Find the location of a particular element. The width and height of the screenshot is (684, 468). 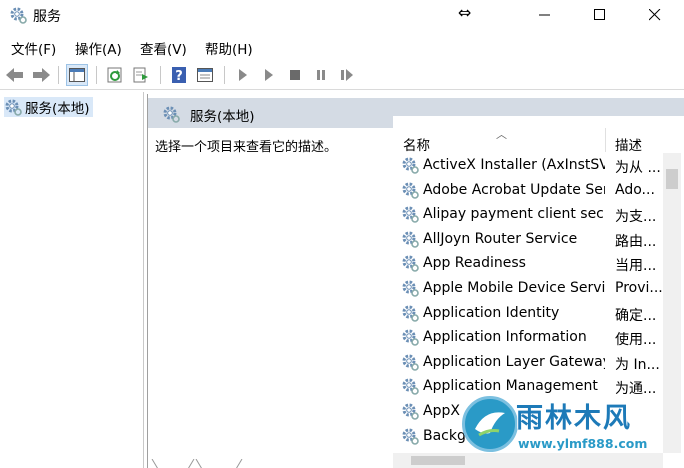

minimize-button is located at coordinates (545, 15).